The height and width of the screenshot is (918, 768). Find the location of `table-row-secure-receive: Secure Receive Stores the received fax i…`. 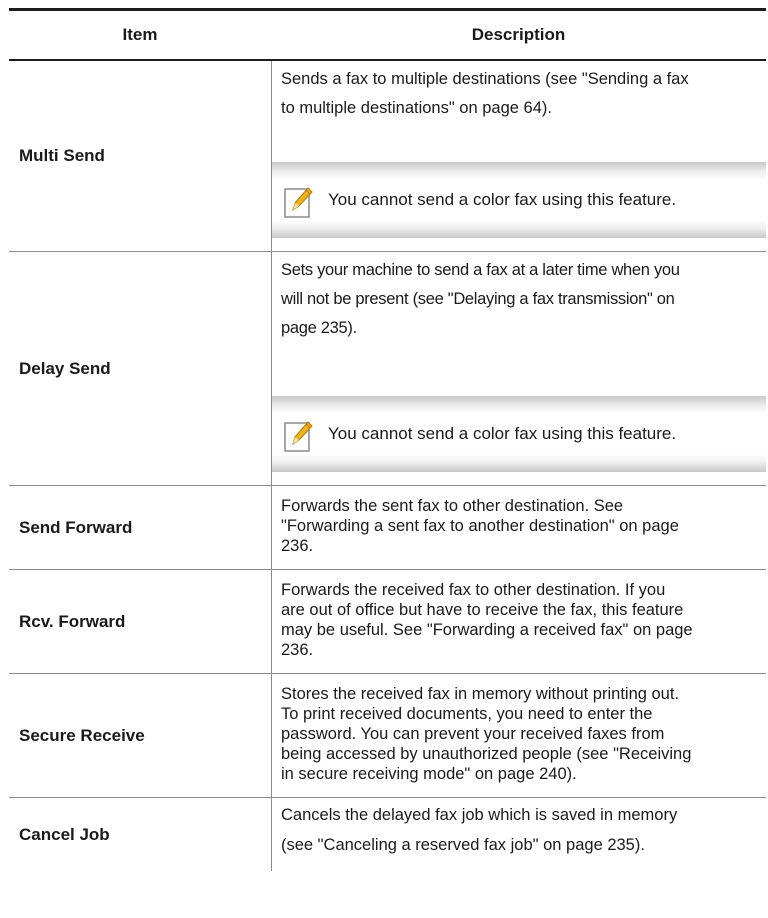

table-row-secure-receive: Secure Receive Stores the received fax i… is located at coordinates (387, 736).